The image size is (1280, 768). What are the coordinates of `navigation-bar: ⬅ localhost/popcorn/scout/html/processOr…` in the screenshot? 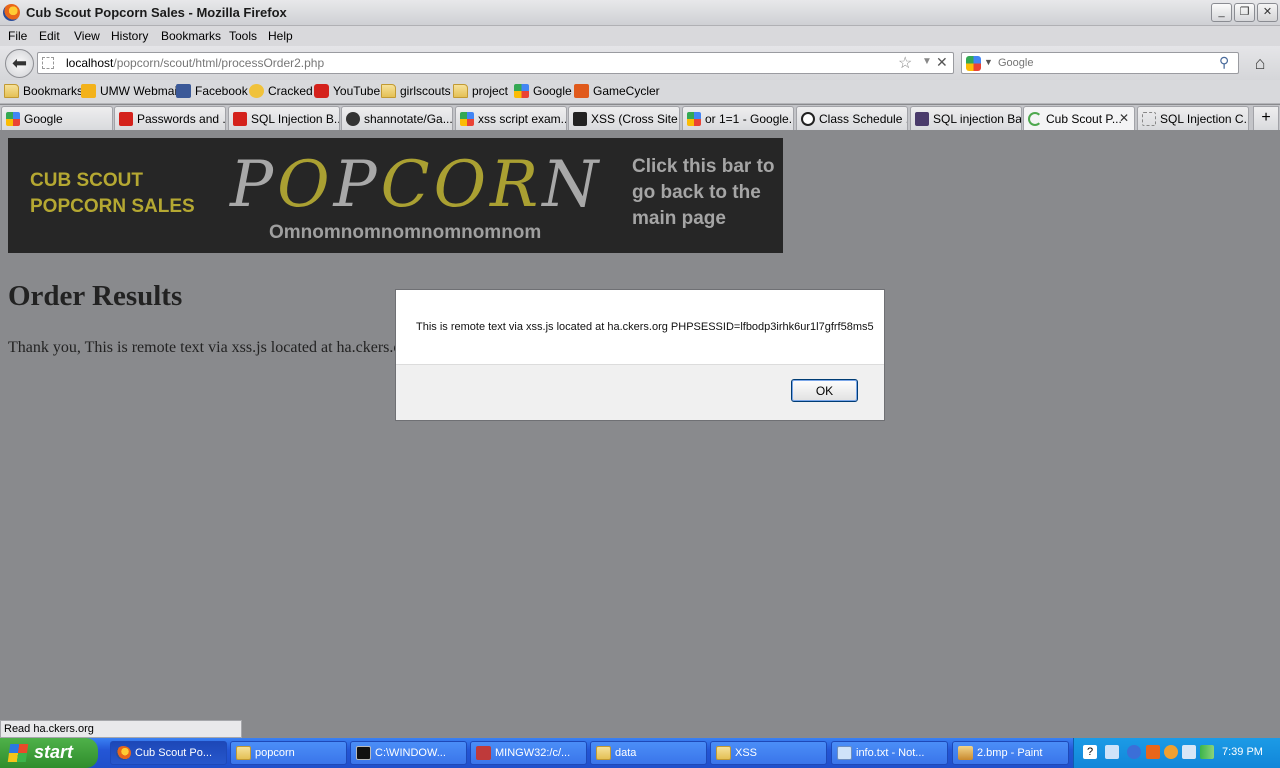 It's located at (640, 63).